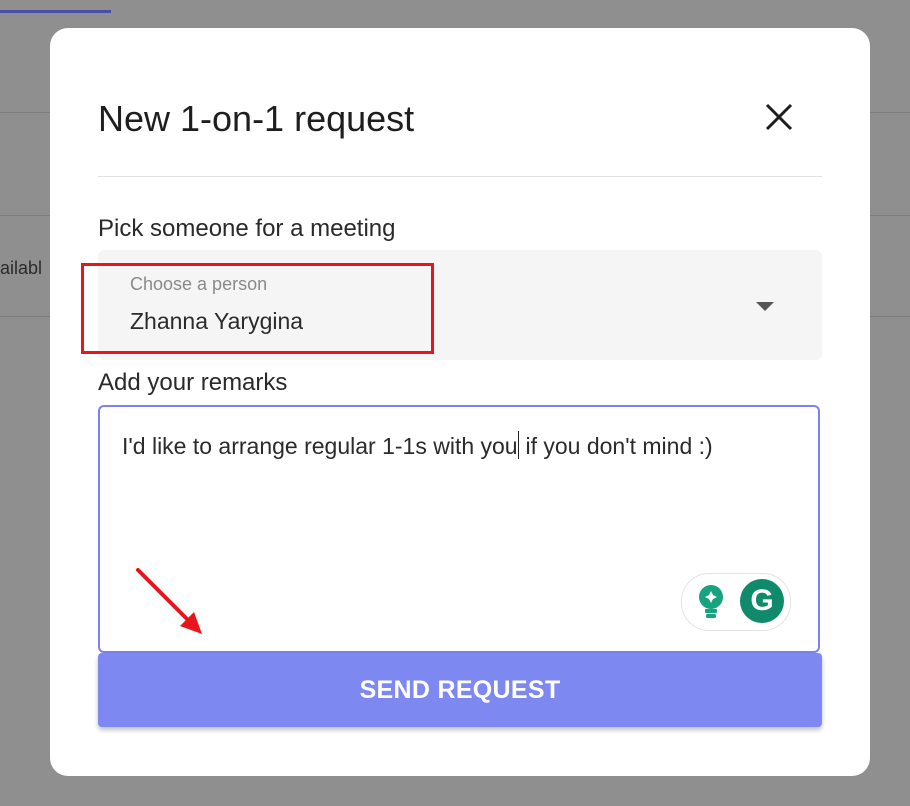 This screenshot has width=910, height=806. Describe the element at coordinates (736, 602) in the screenshot. I see `grammarly-widget: G` at that location.